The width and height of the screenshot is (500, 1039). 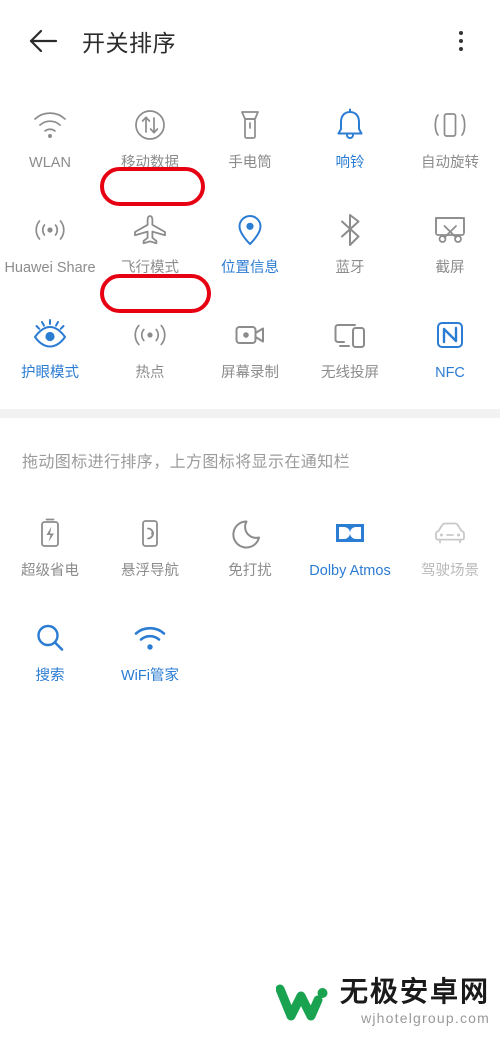 What do you see at coordinates (150, 373) in the screenshot?
I see `tile-label: 热点` at bounding box center [150, 373].